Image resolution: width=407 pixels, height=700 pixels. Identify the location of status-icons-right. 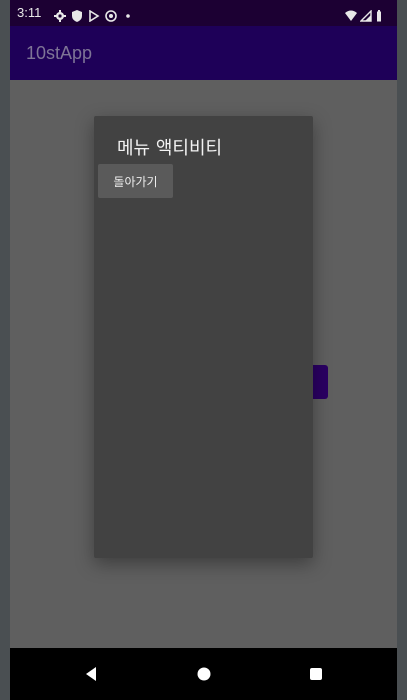
(366, 14).